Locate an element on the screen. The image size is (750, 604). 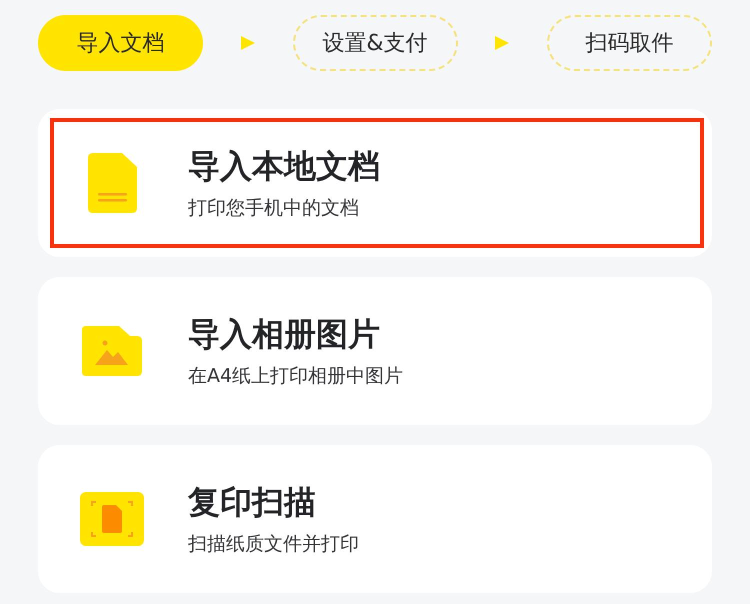
step-pill: 扫码取件 is located at coordinates (629, 43).